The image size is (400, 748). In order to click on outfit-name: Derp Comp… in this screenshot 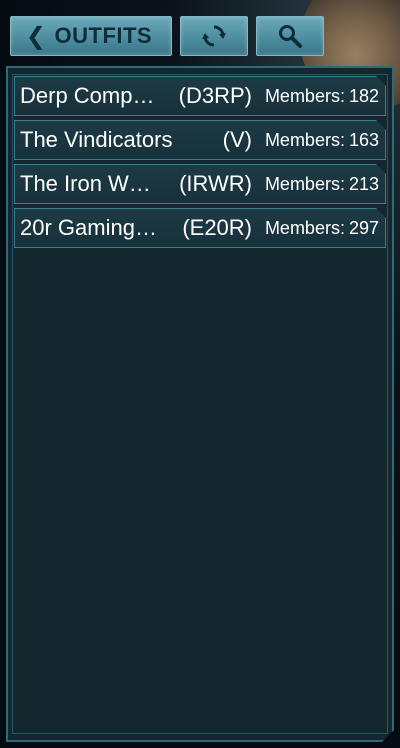, I will do `click(87, 95)`.